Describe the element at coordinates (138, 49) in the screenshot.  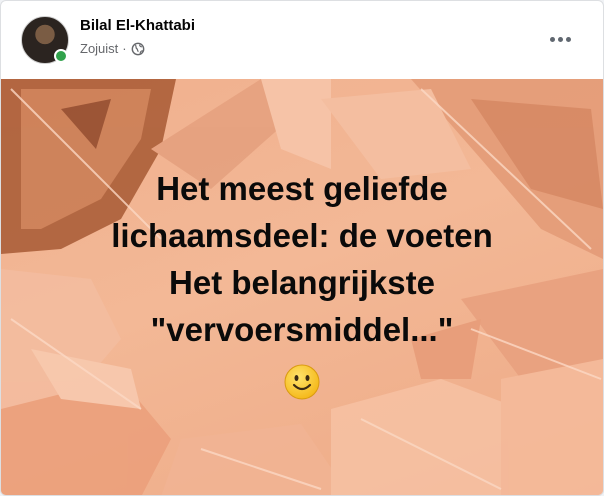
I see `globe-icon` at that location.